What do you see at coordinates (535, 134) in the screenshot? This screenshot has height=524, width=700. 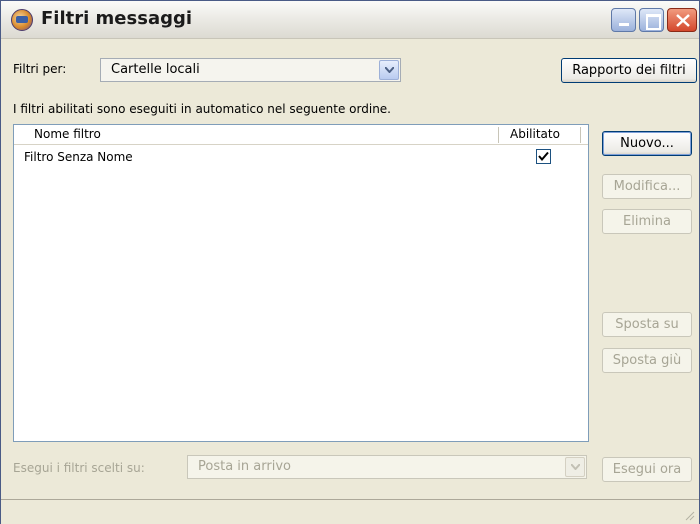 I see `column-header-enabled: Abilitato` at bounding box center [535, 134].